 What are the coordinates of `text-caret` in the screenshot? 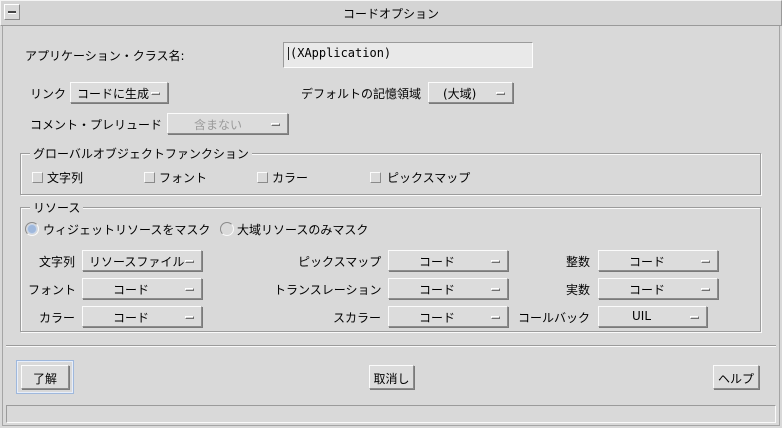 It's located at (288, 53).